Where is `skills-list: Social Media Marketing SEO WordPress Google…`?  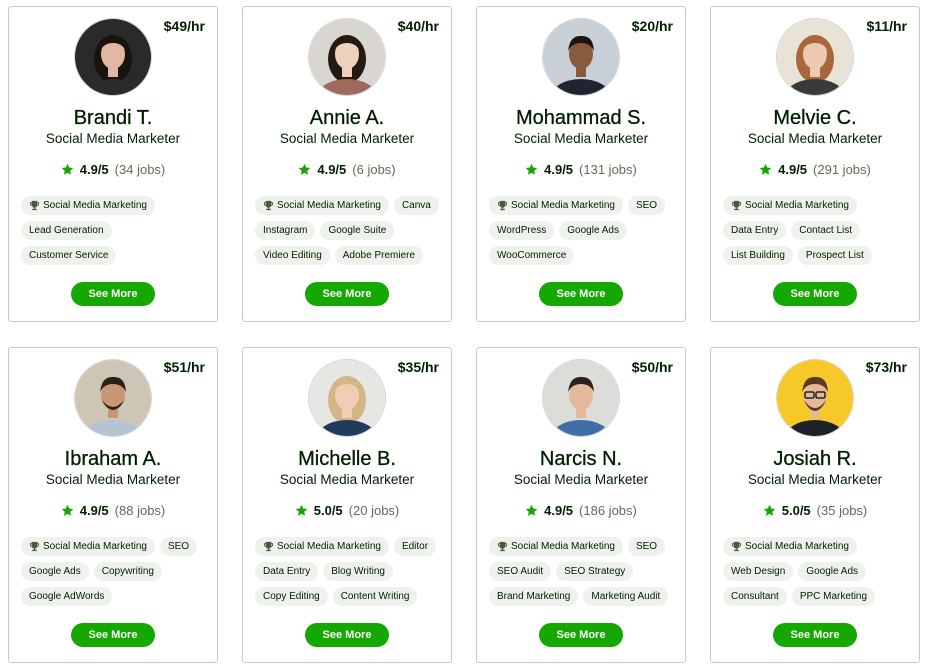 skills-list: Social Media Marketing SEO WordPress Google… is located at coordinates (583, 230).